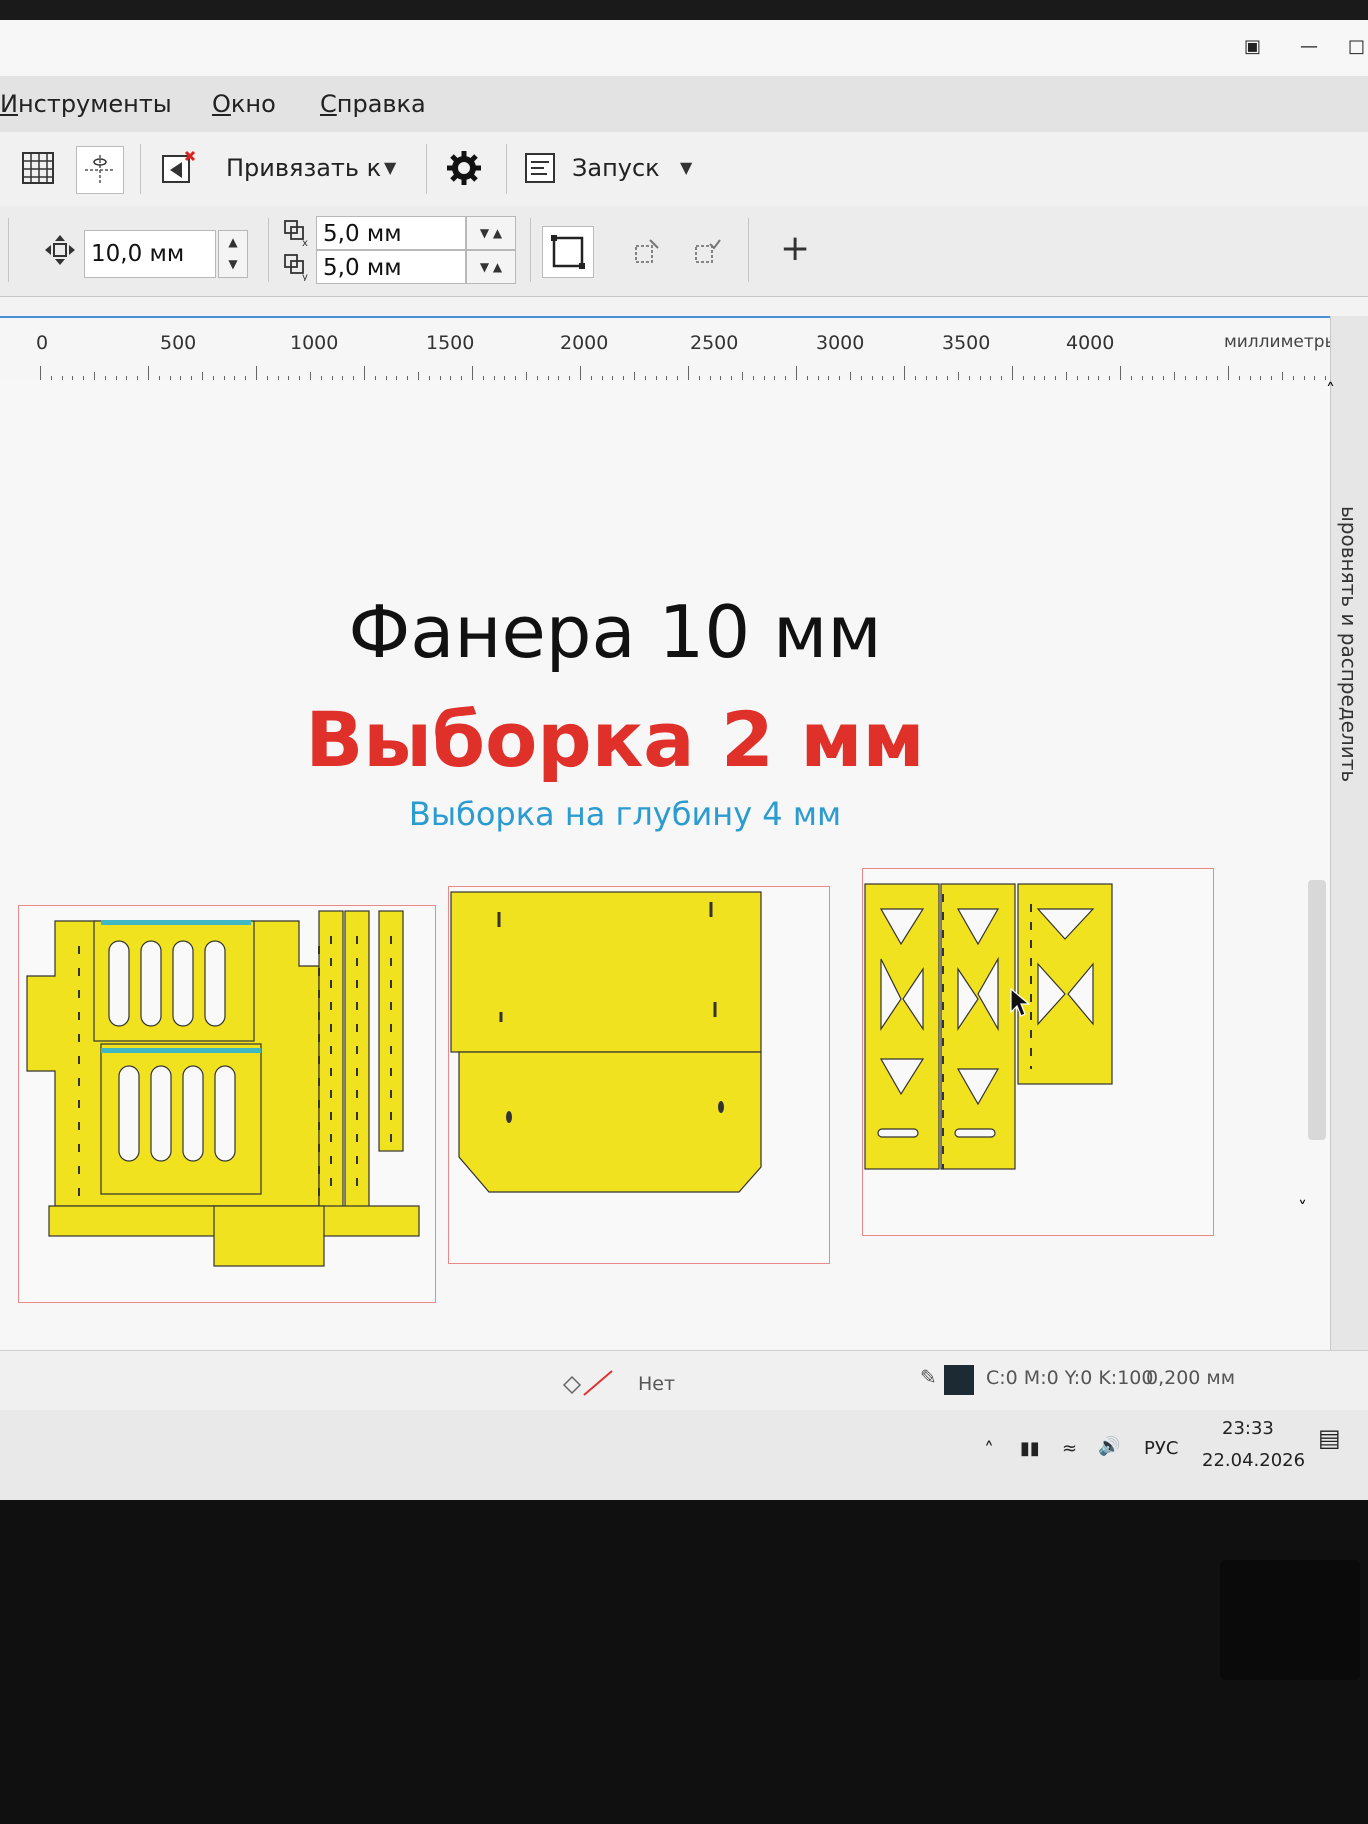  Describe the element at coordinates (1109, 1446) in the screenshot. I see `volume-icon: 🔊` at that location.